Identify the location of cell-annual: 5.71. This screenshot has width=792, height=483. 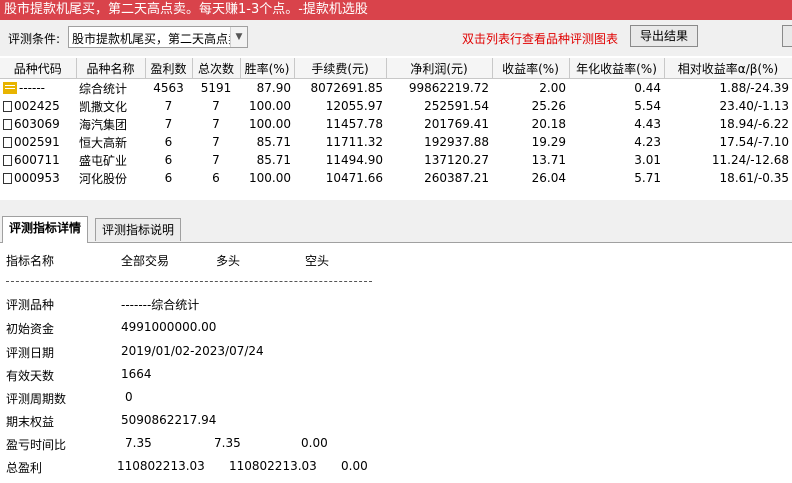
(647, 178).